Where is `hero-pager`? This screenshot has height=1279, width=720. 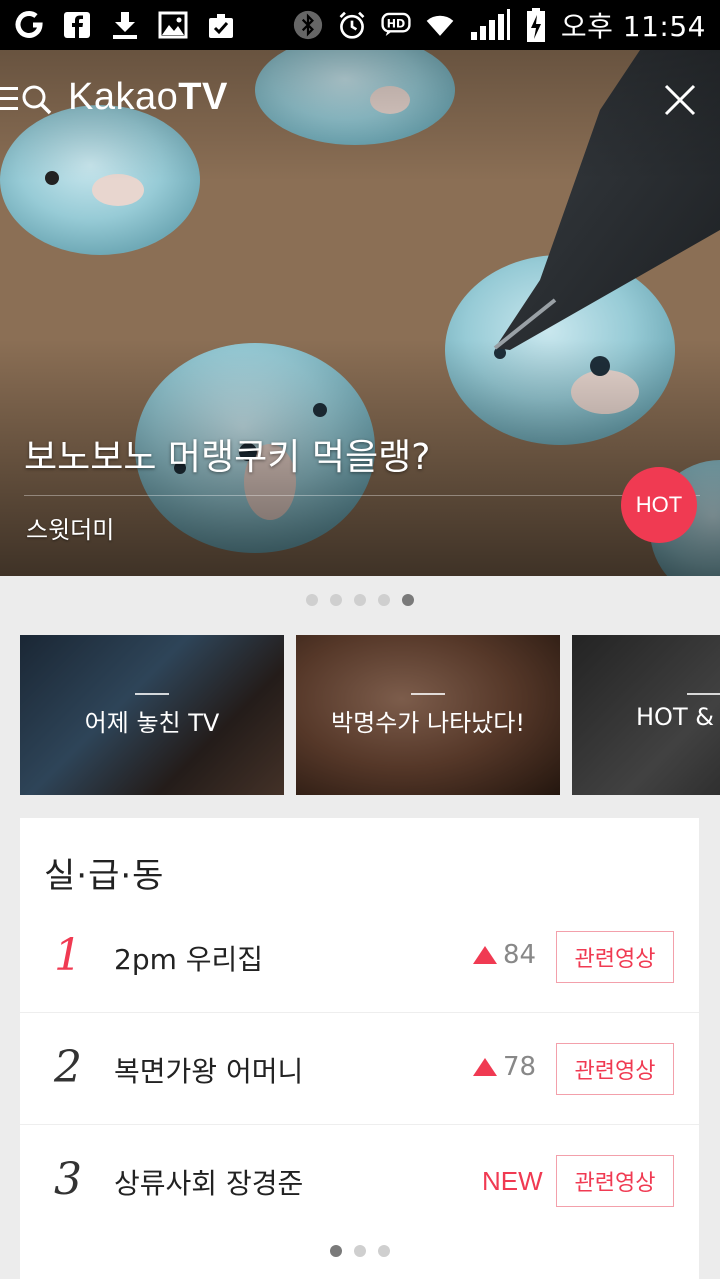 hero-pager is located at coordinates (360, 600).